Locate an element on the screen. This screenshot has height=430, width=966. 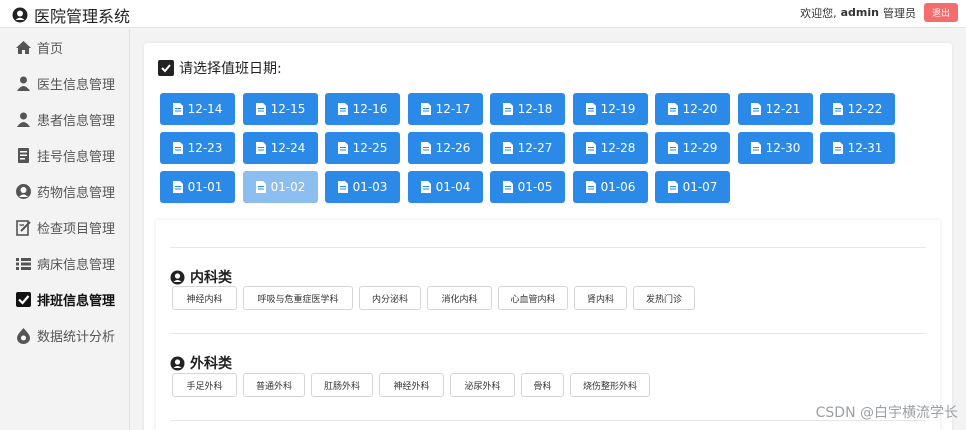
welcome-text: 欢迎您, is located at coordinates (818, 13).